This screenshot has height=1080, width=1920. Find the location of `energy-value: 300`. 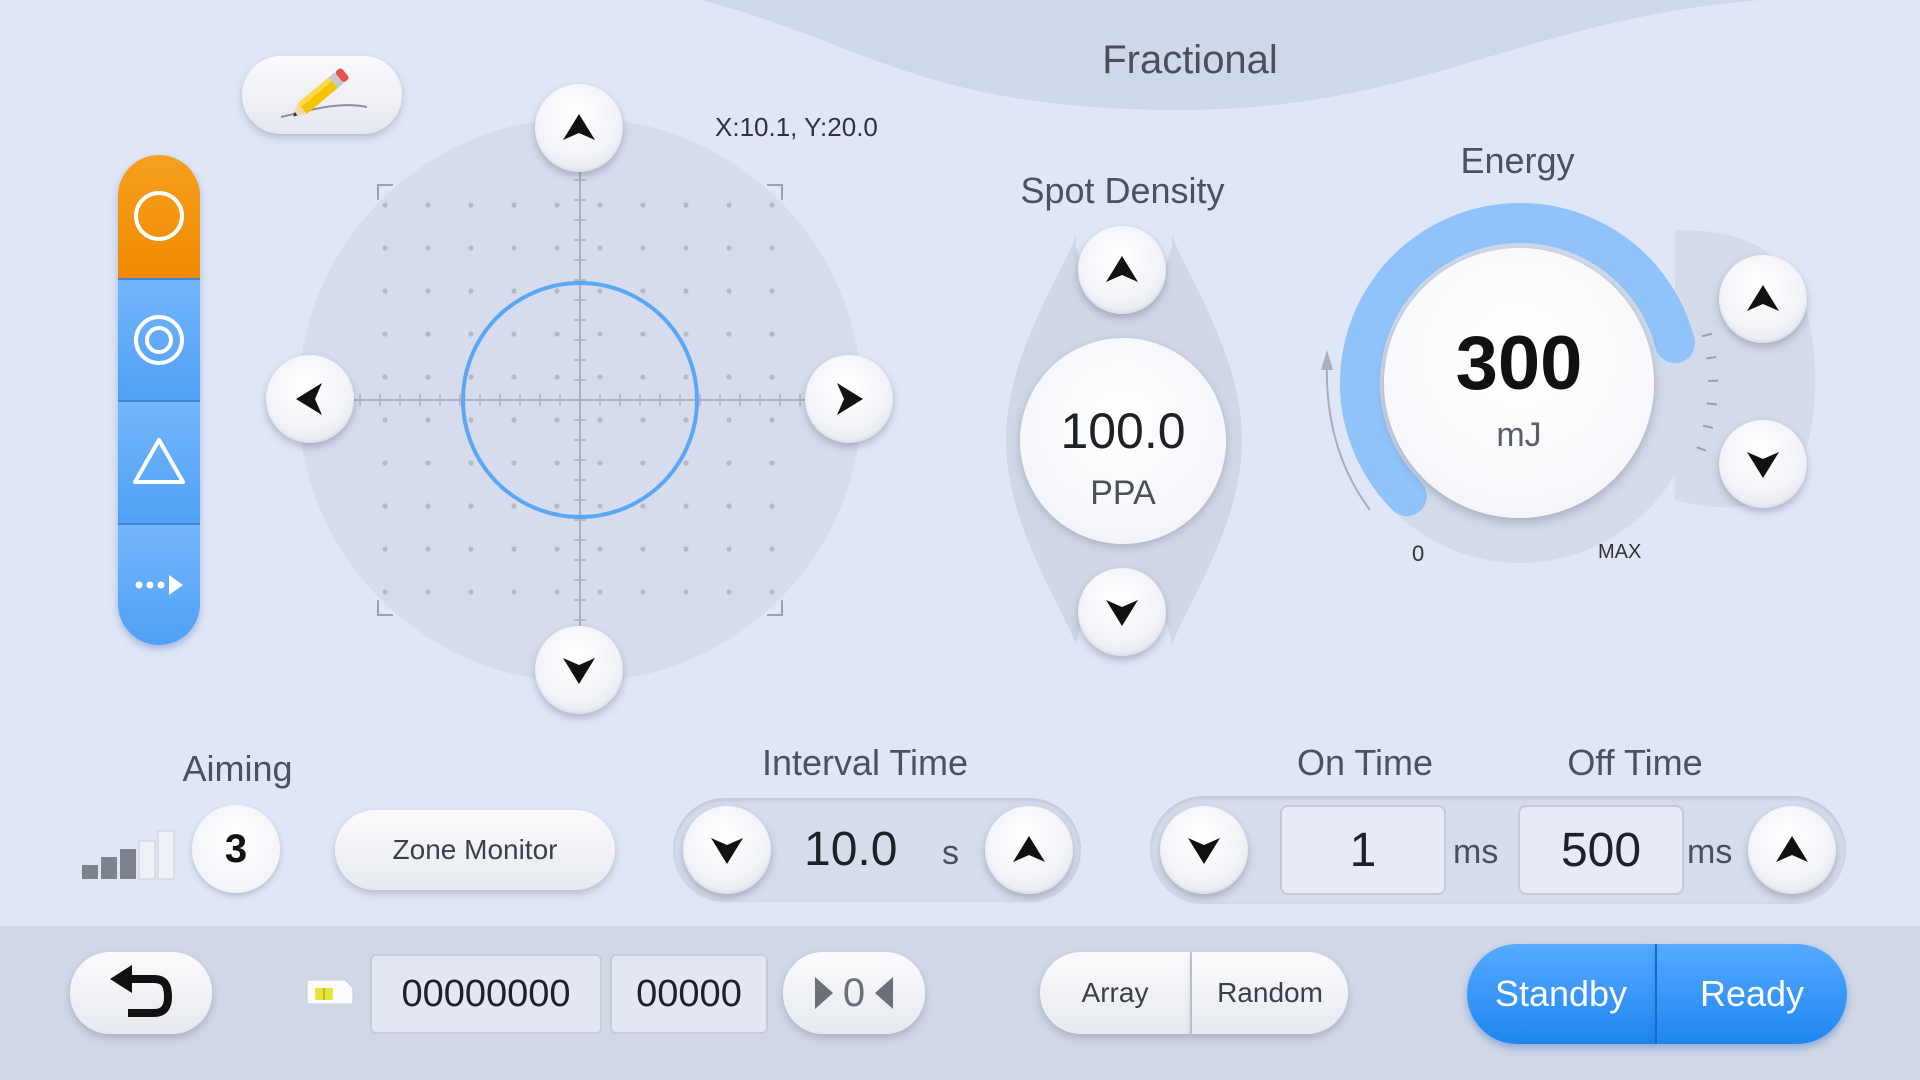

energy-value: 300 is located at coordinates (1519, 363).